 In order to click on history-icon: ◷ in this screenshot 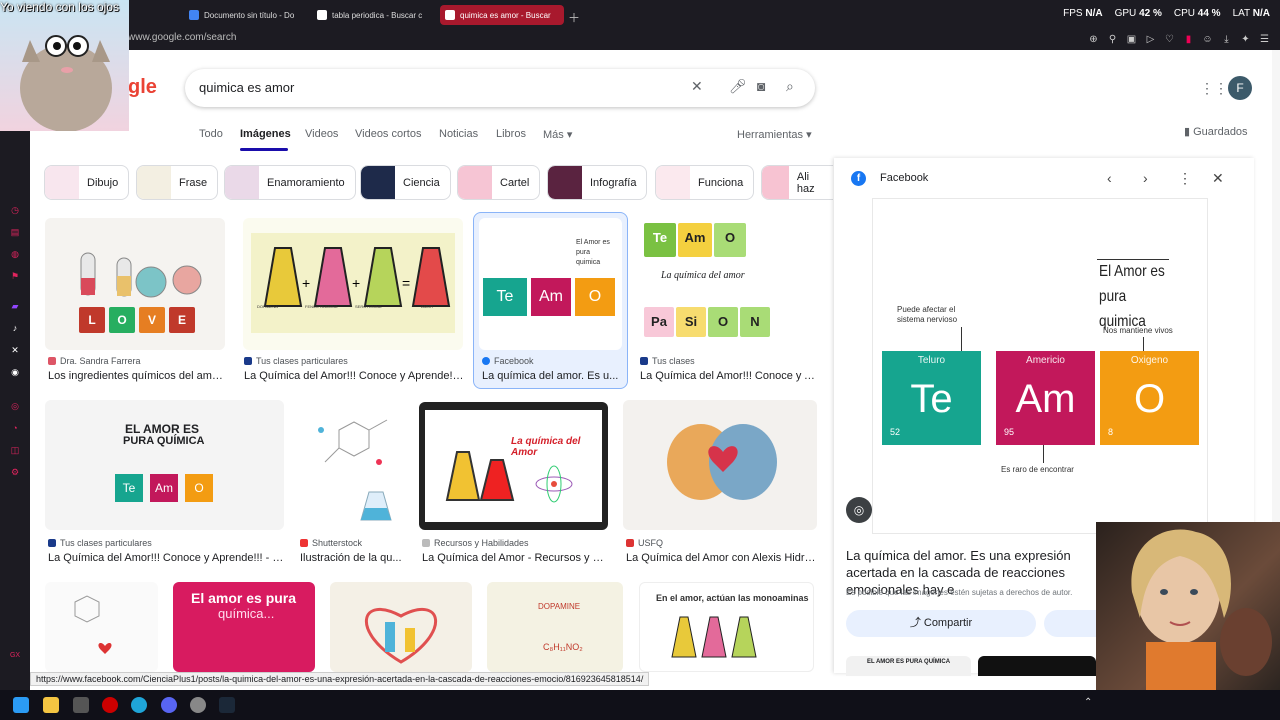, I will do `click(15, 210)`.